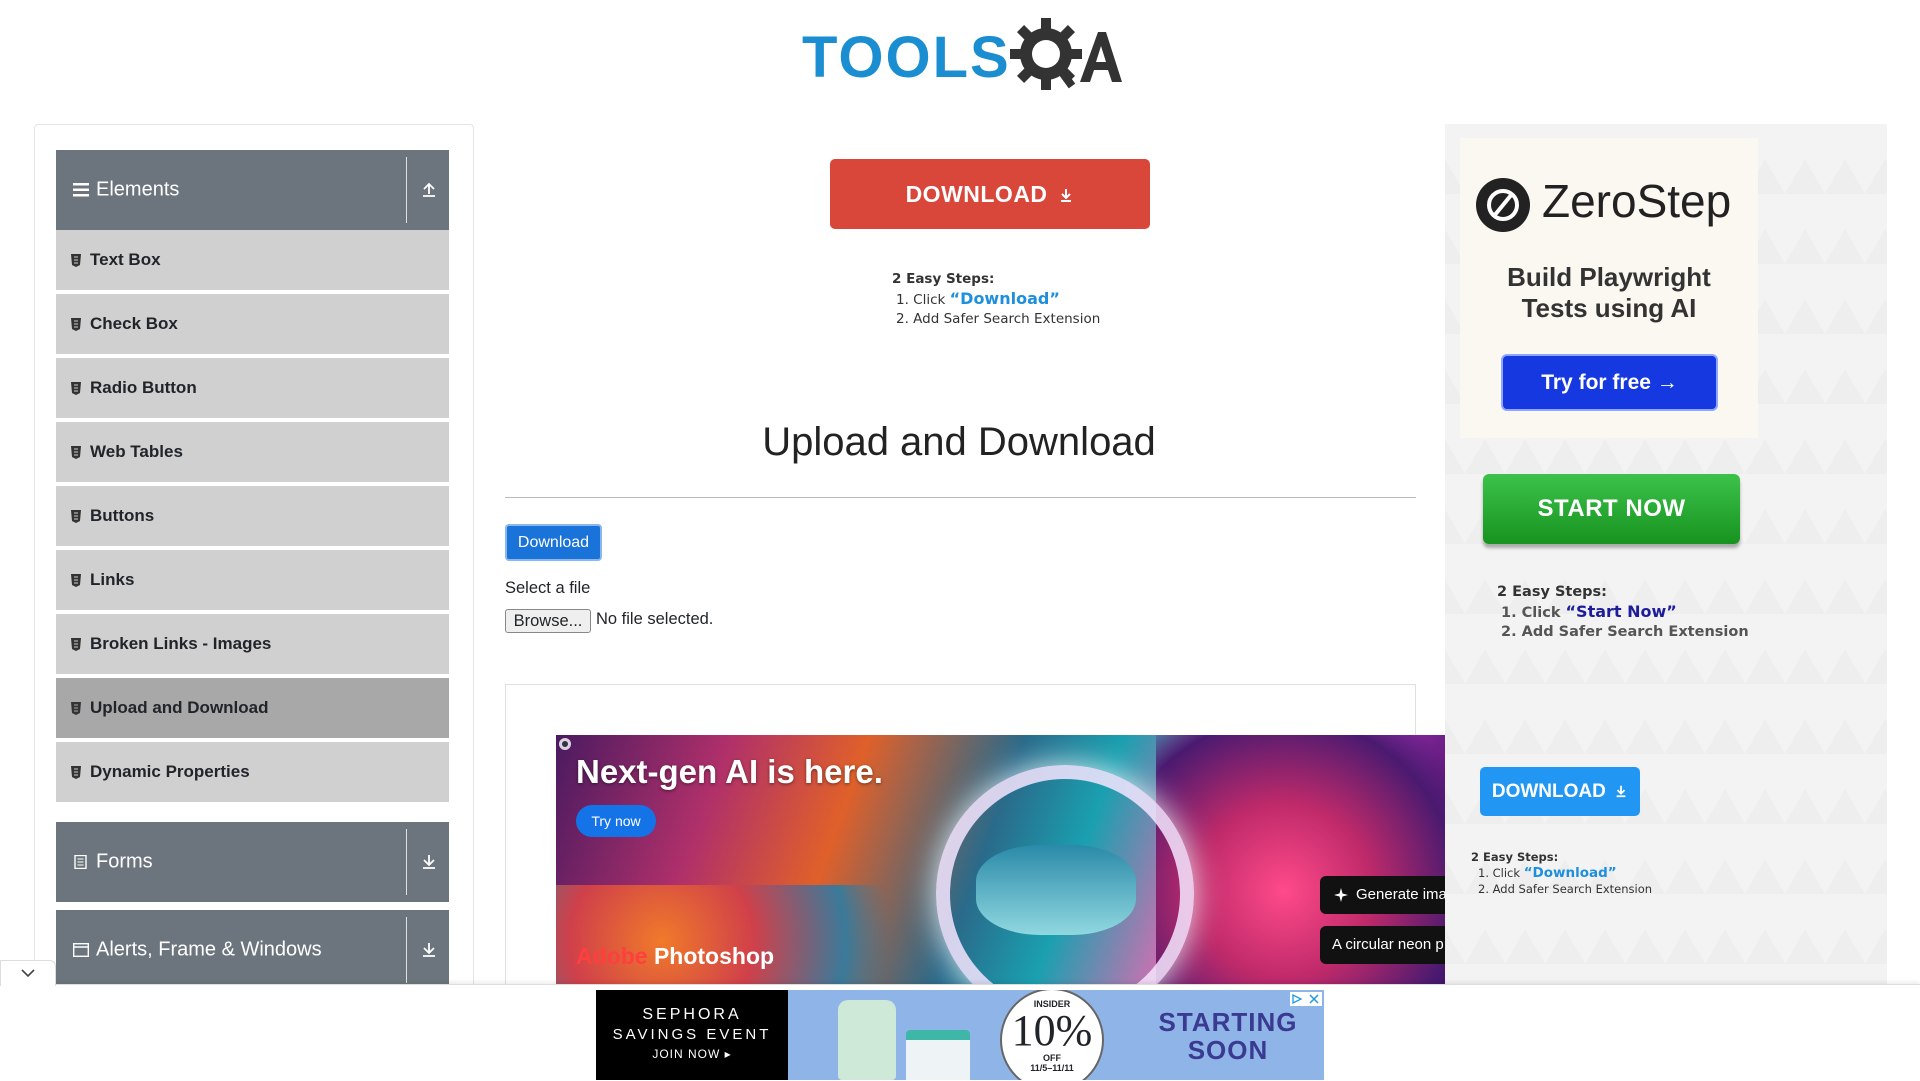 The image size is (1920, 1081). Describe the element at coordinates (143, 387) in the screenshot. I see `sidebar-item-label: Radio Button` at that location.